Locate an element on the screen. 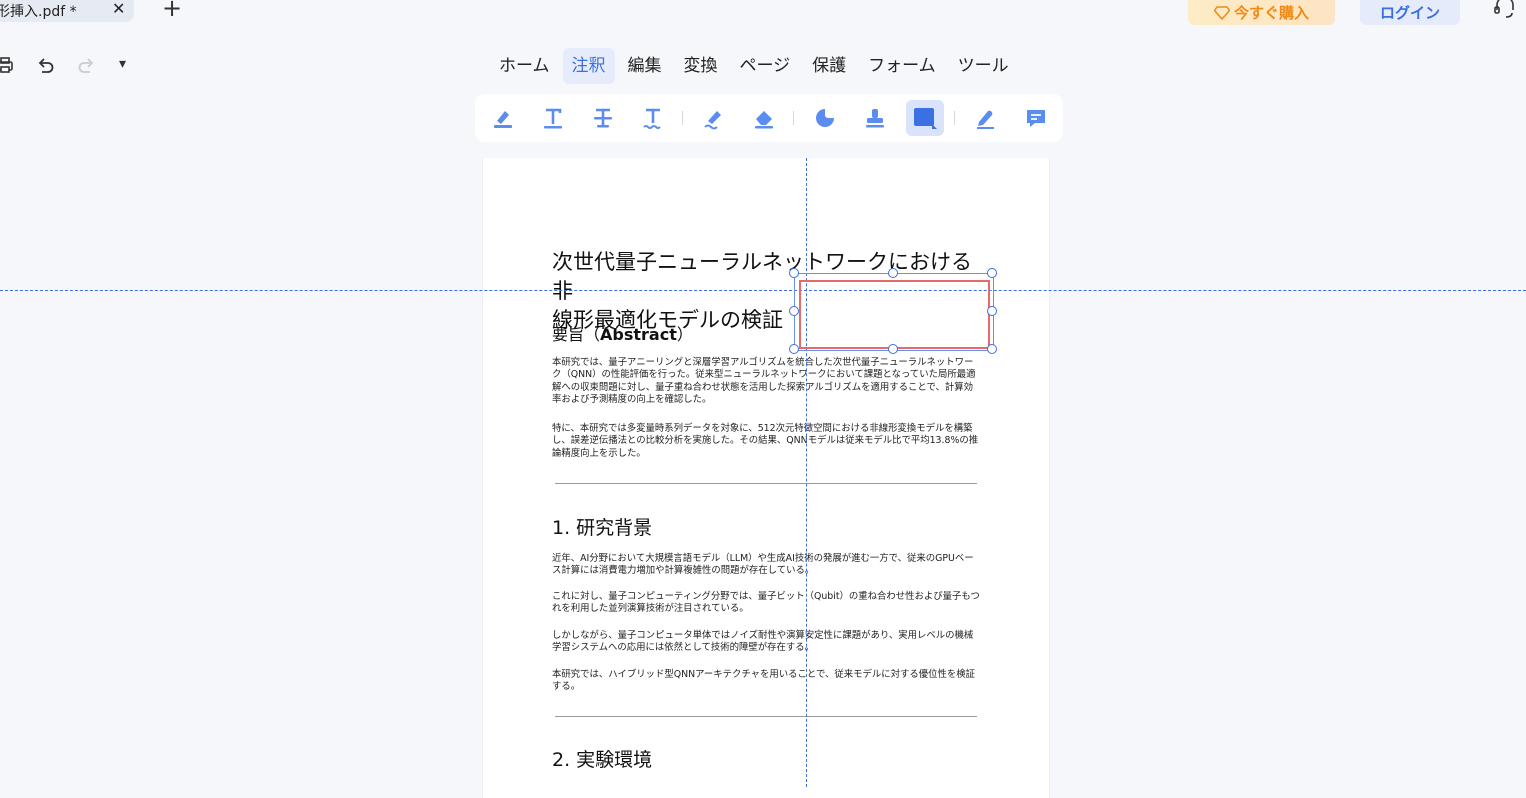 The width and height of the screenshot is (1526, 798). resize-handle-top is located at coordinates (893, 273).